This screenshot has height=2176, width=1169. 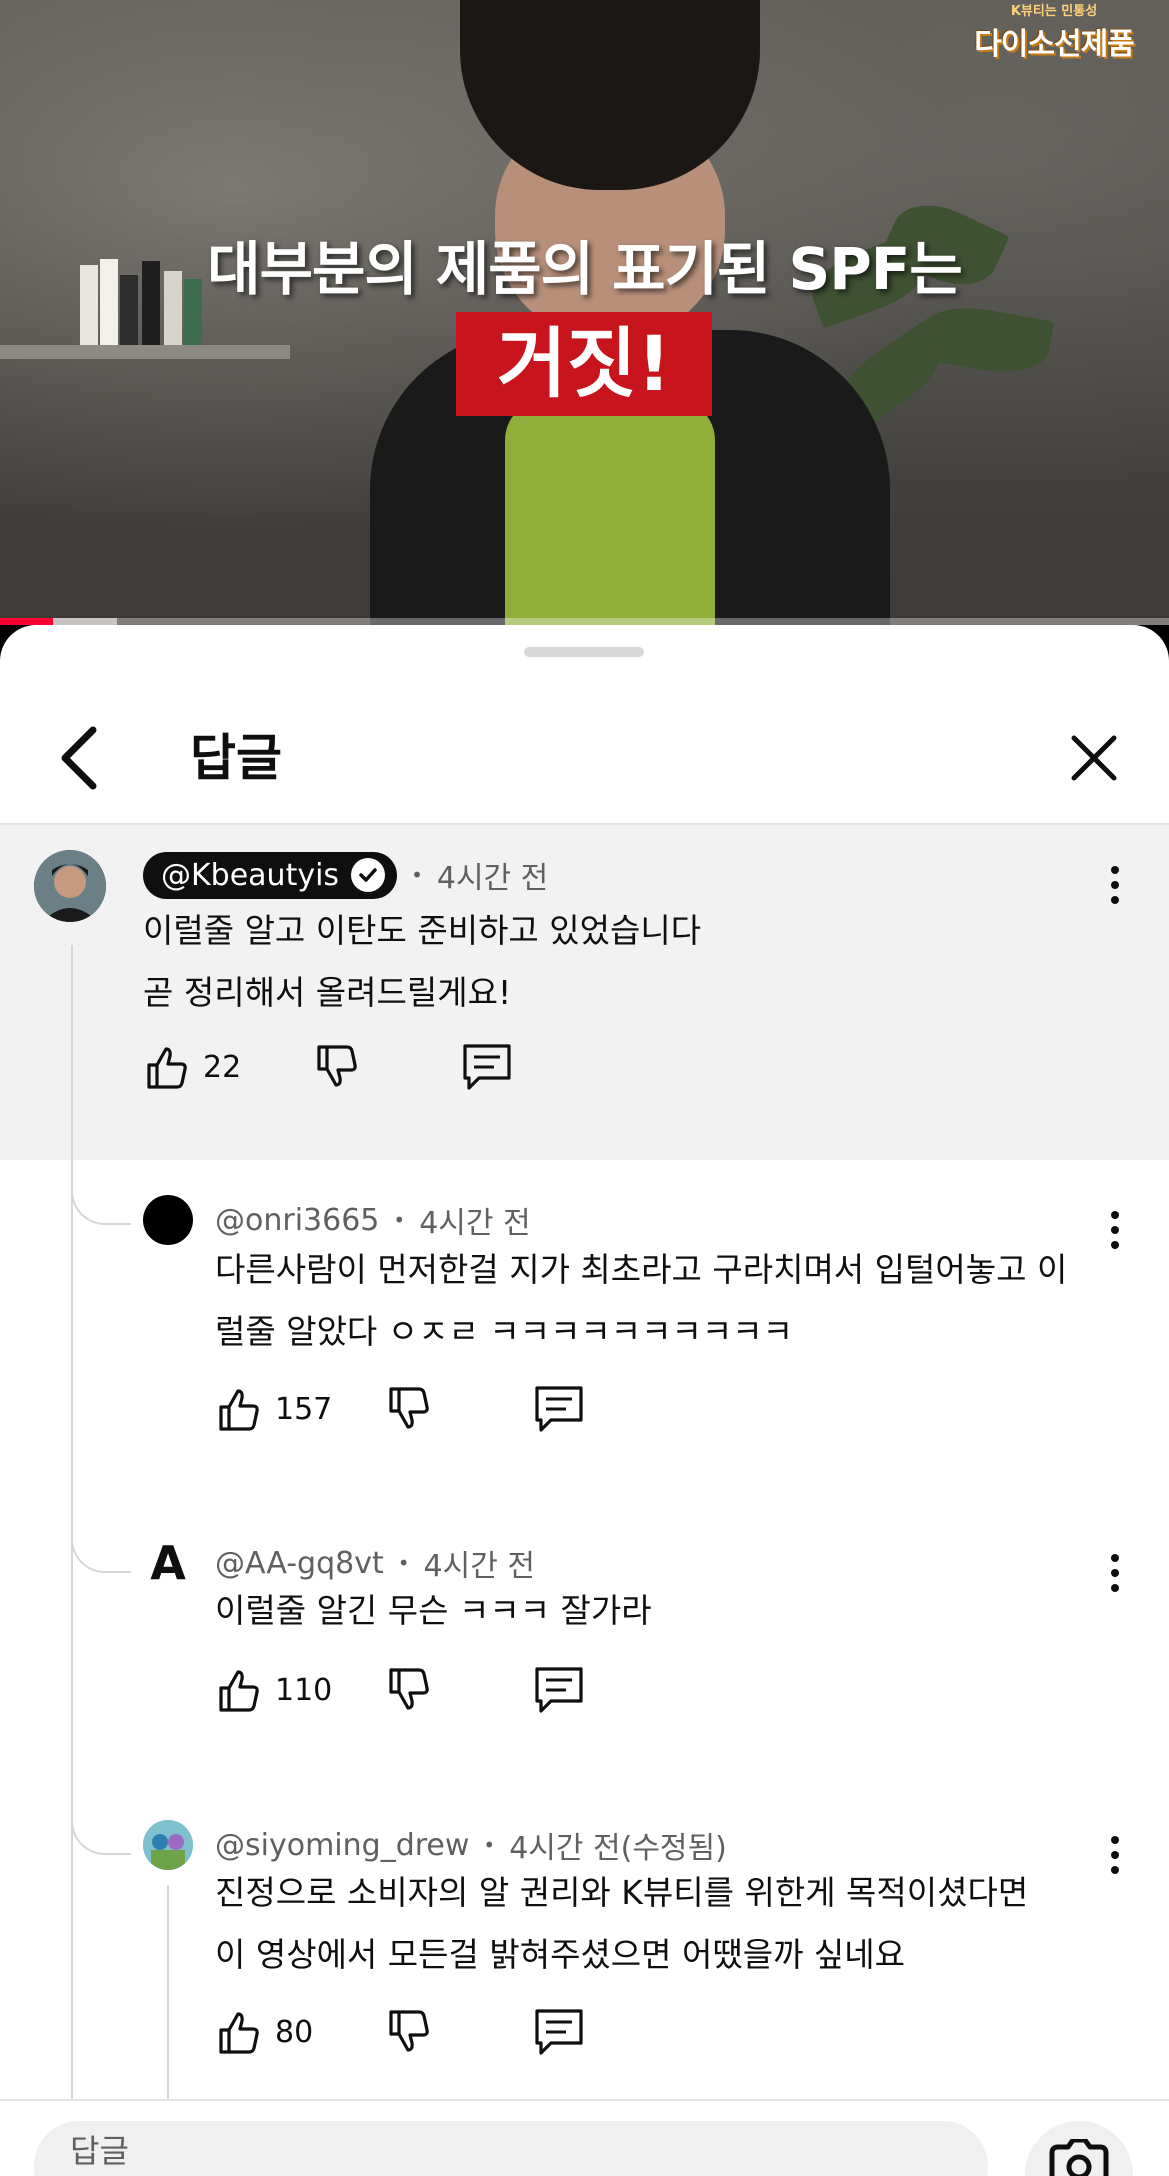 What do you see at coordinates (584, 652) in the screenshot?
I see `drag-handle` at bounding box center [584, 652].